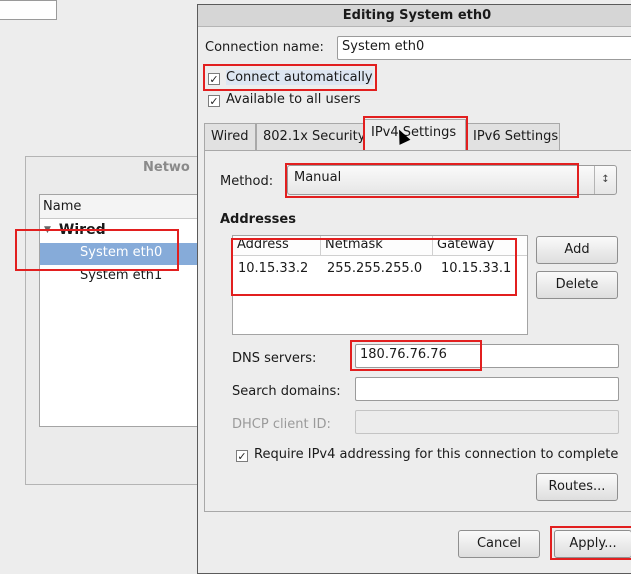 The image size is (631, 574). Describe the element at coordinates (281, 424) in the screenshot. I see `dhcp-client-id-label: DHCP client ID:` at that location.